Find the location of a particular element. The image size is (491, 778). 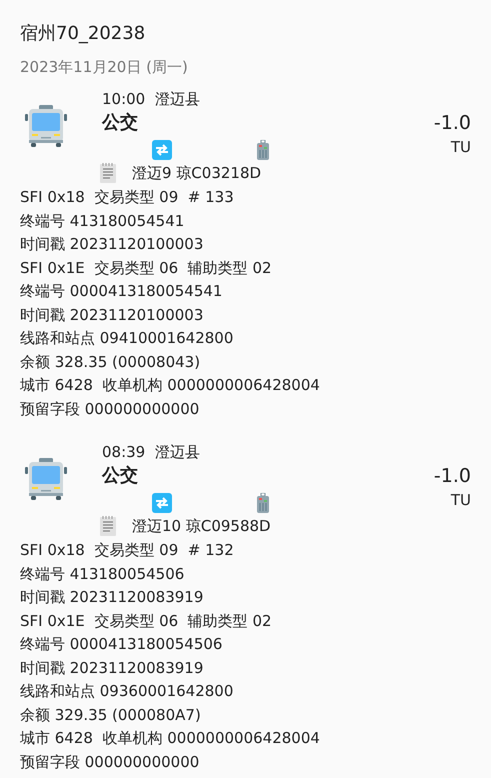

detail-line: 终端号 0000413180054541 is located at coordinates (122, 291).